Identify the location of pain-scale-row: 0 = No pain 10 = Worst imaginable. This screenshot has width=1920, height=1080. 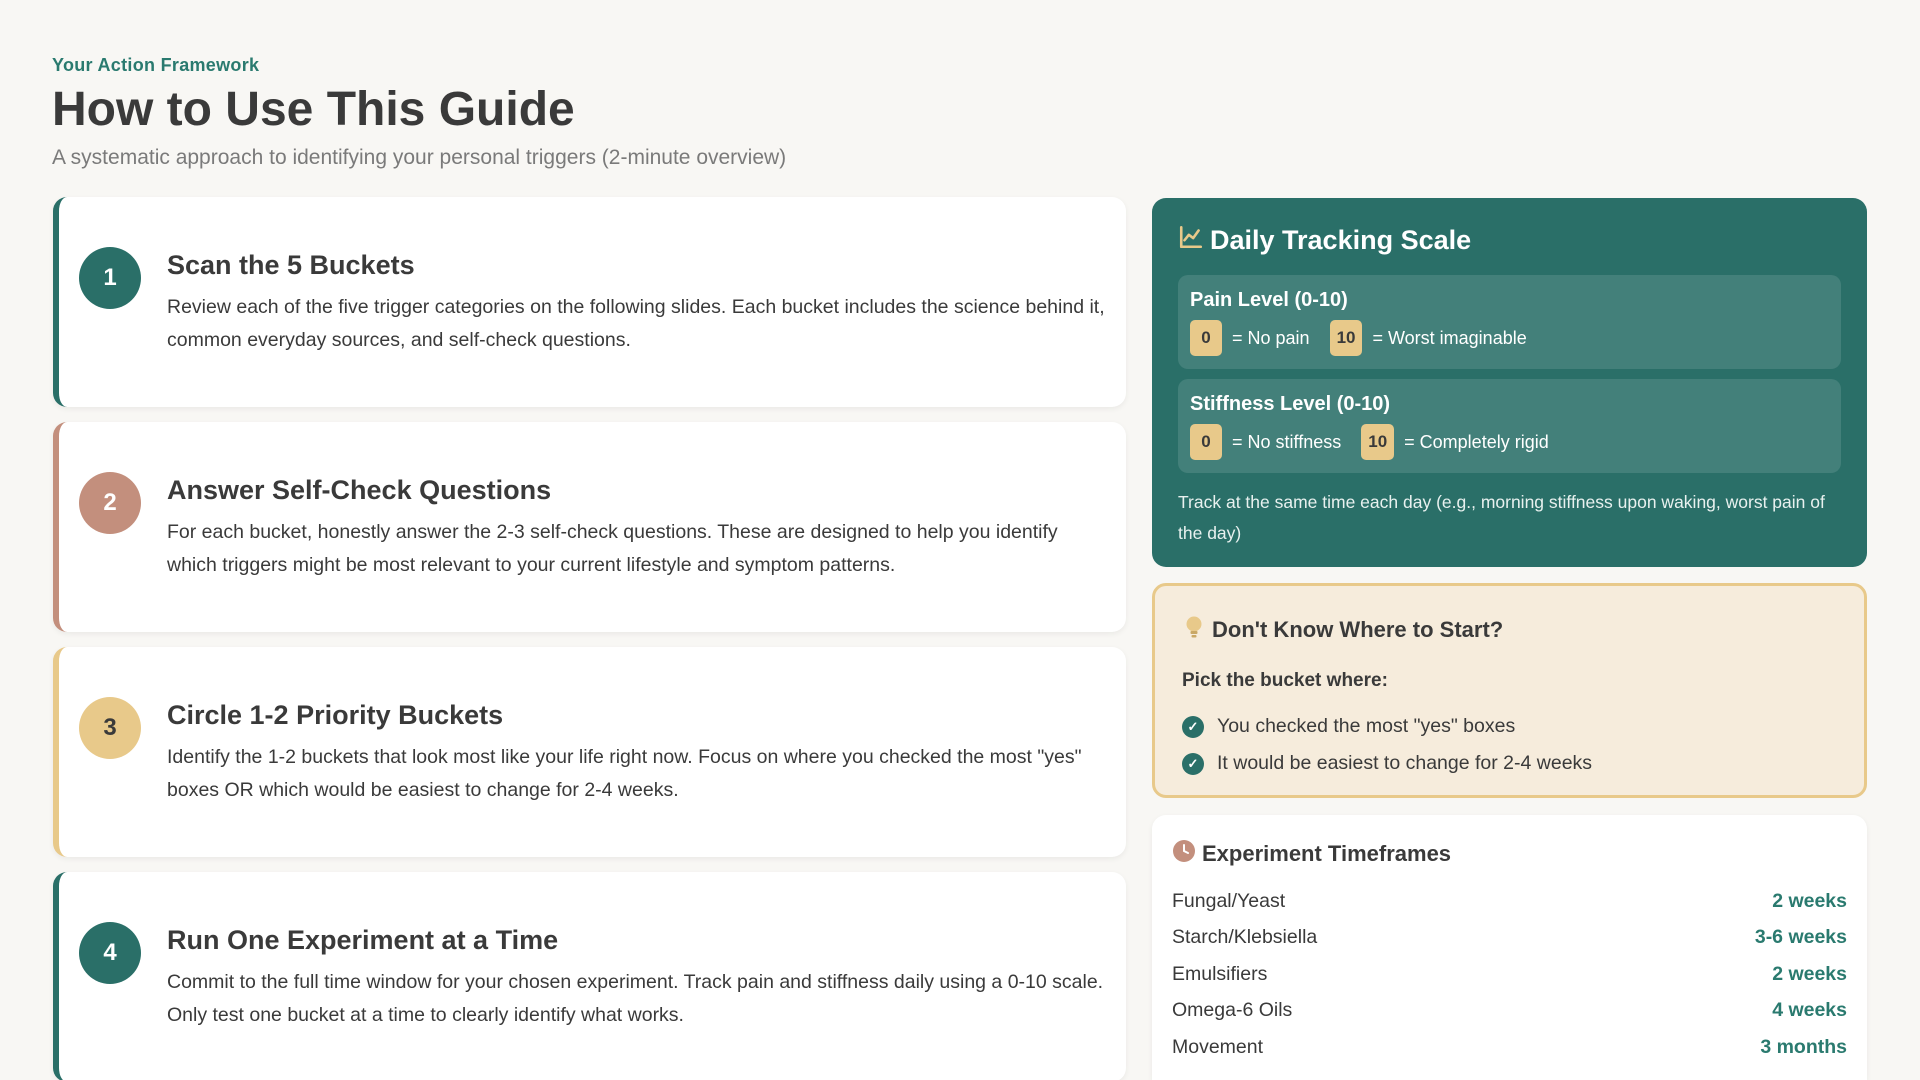
(1509, 338).